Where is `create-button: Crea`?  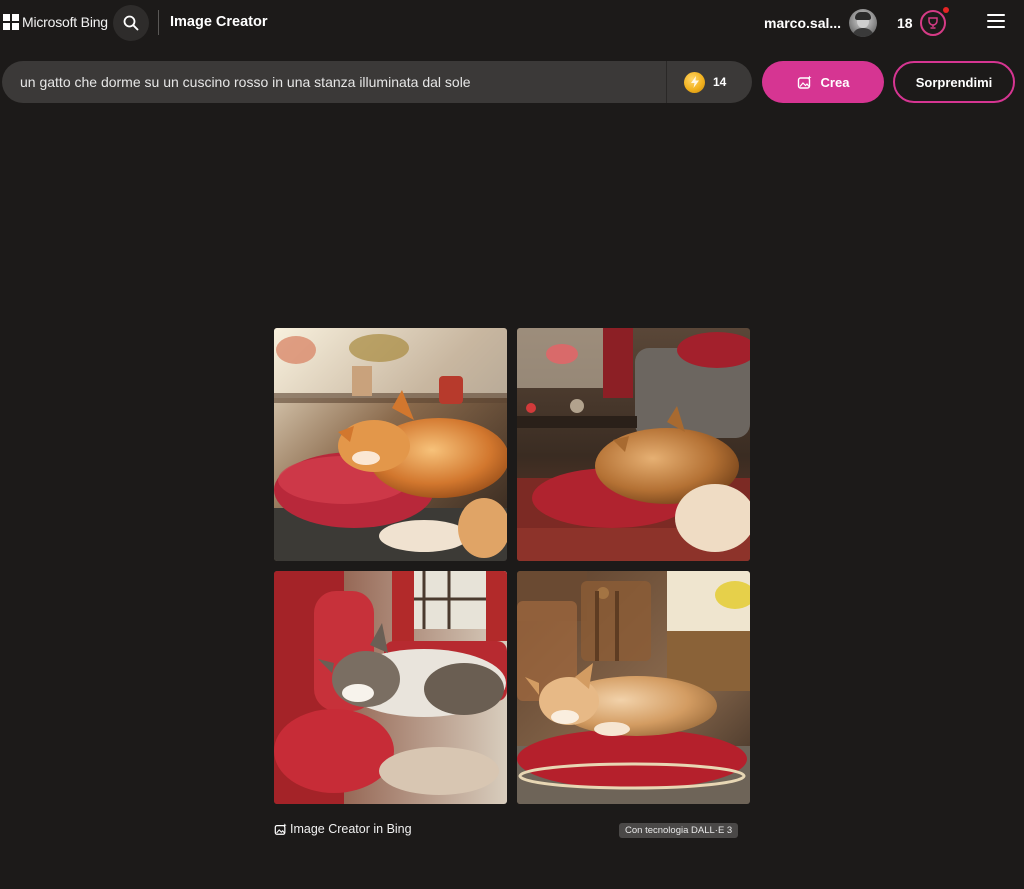
create-button: Crea is located at coordinates (823, 82).